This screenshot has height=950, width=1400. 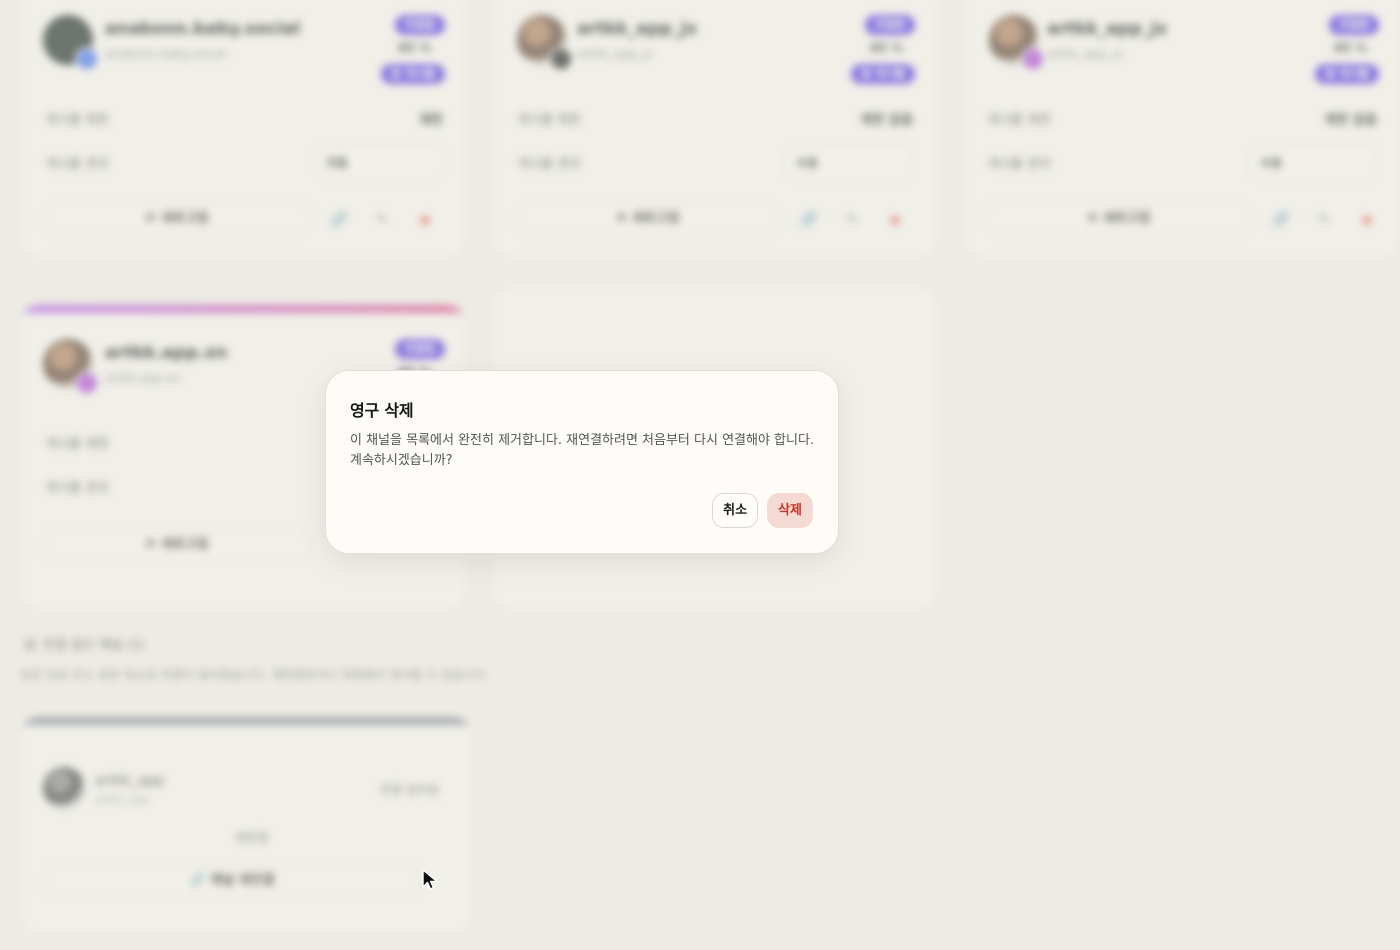 What do you see at coordinates (762, 510) in the screenshot?
I see `dialog-actions: 취소 삭제` at bounding box center [762, 510].